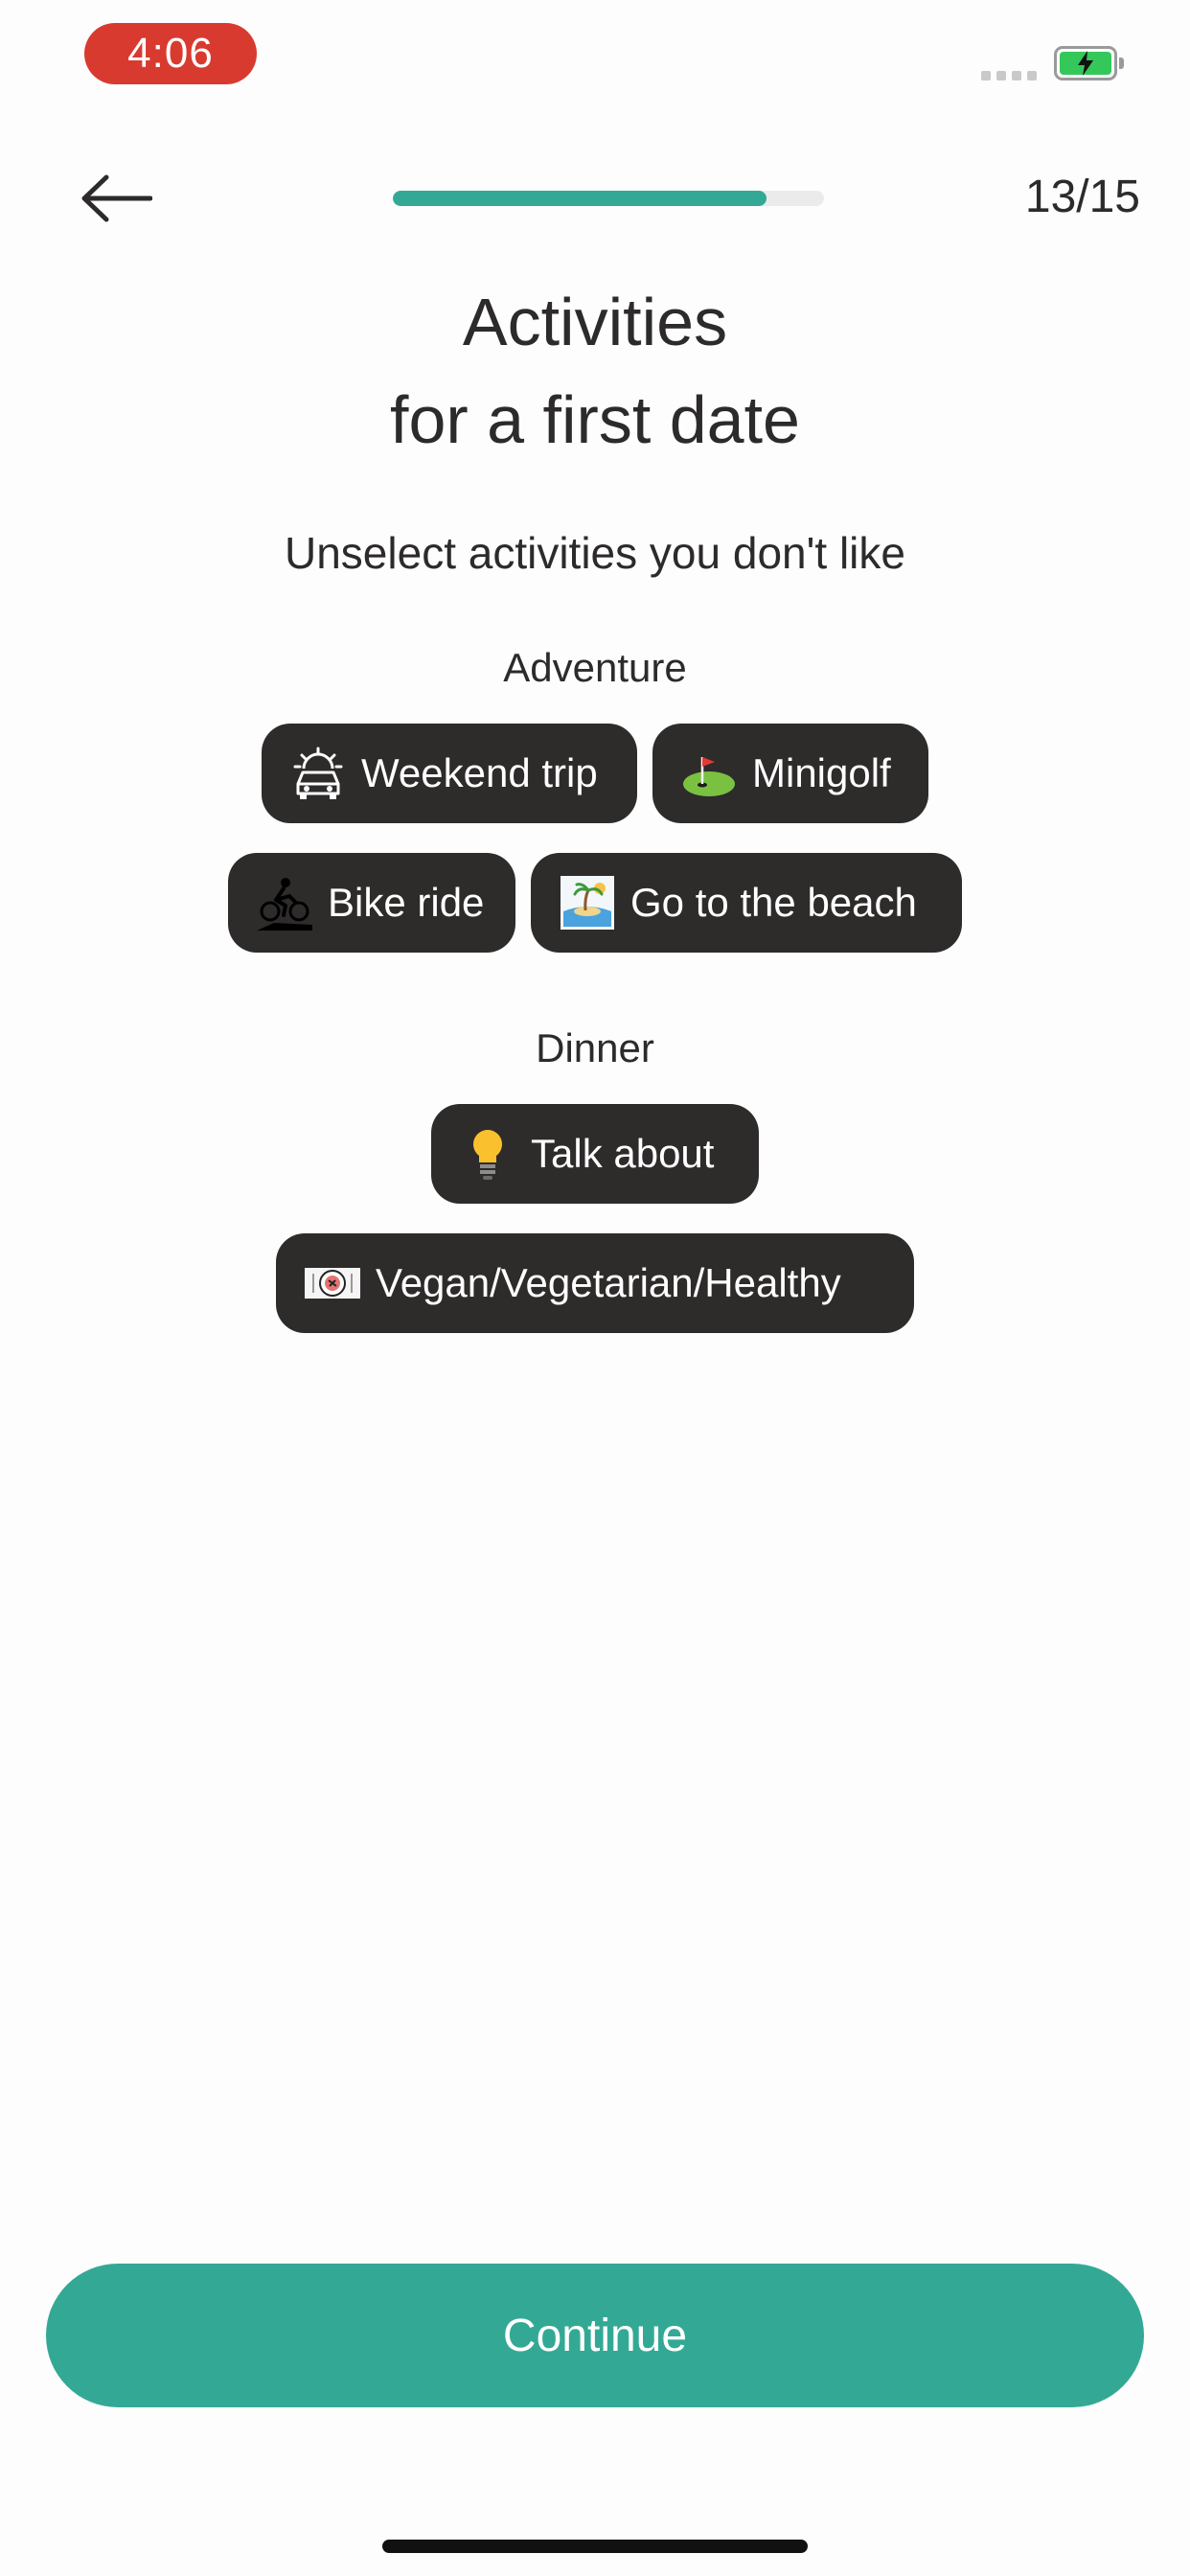 The image size is (1190, 2576). What do you see at coordinates (595, 2335) in the screenshot?
I see `continue-button: Continue` at bounding box center [595, 2335].